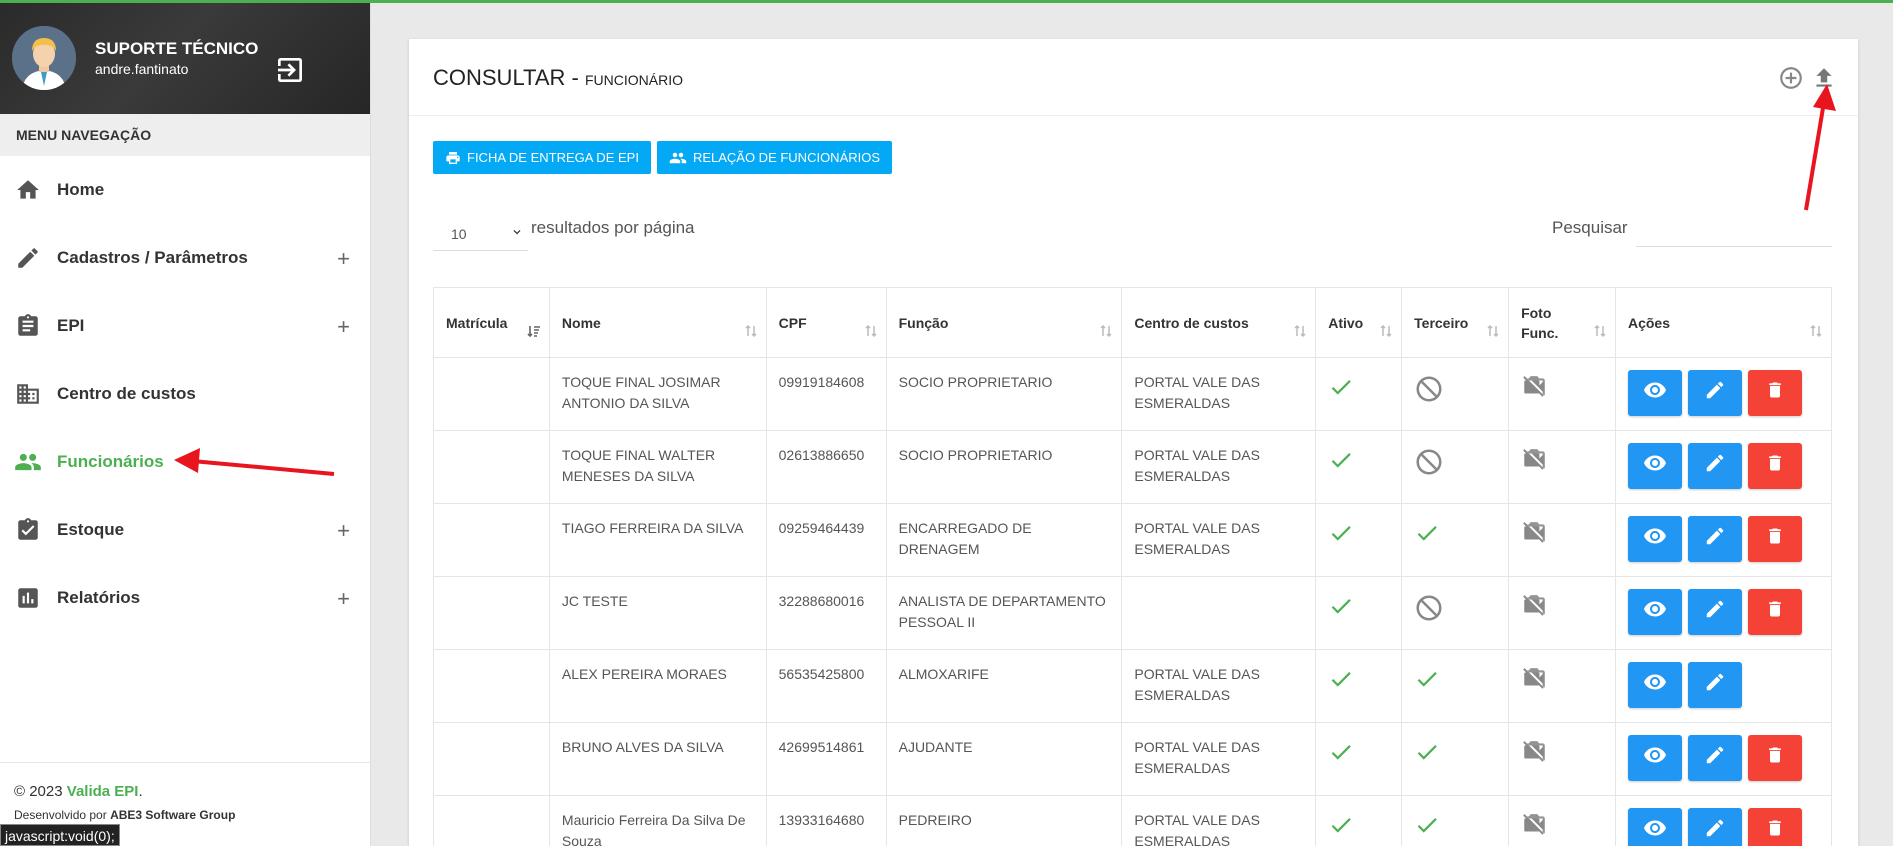  Describe the element at coordinates (1590, 227) in the screenshot. I see `search-label: Pesquisar` at that location.